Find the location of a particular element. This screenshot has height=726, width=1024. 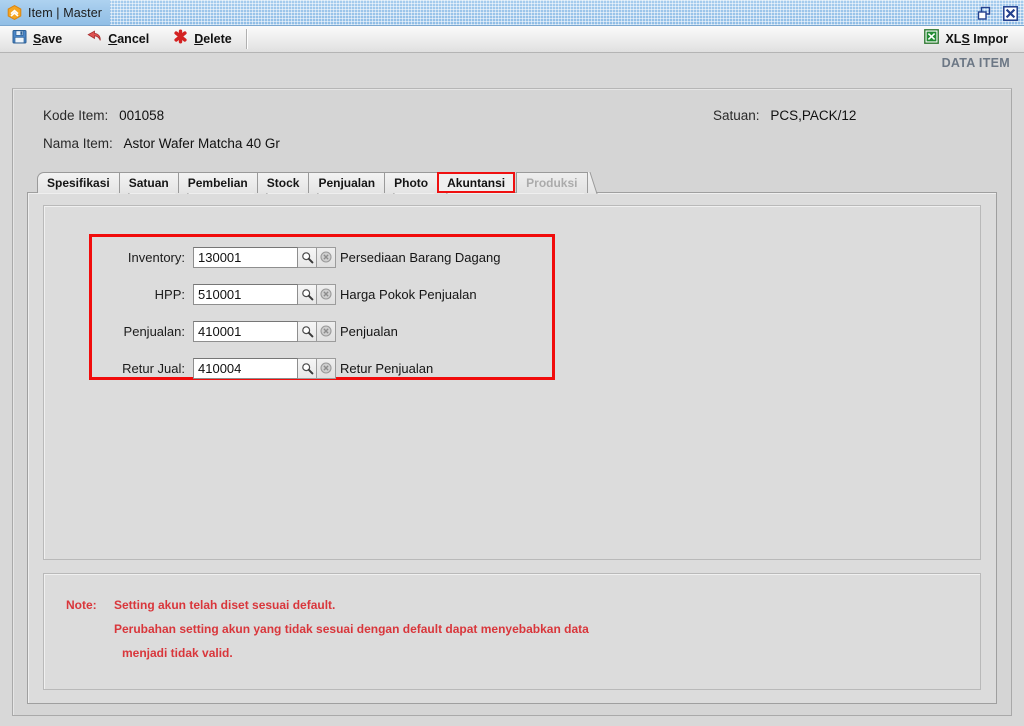

data-item-bar: DATA ITEM is located at coordinates (512, 65).